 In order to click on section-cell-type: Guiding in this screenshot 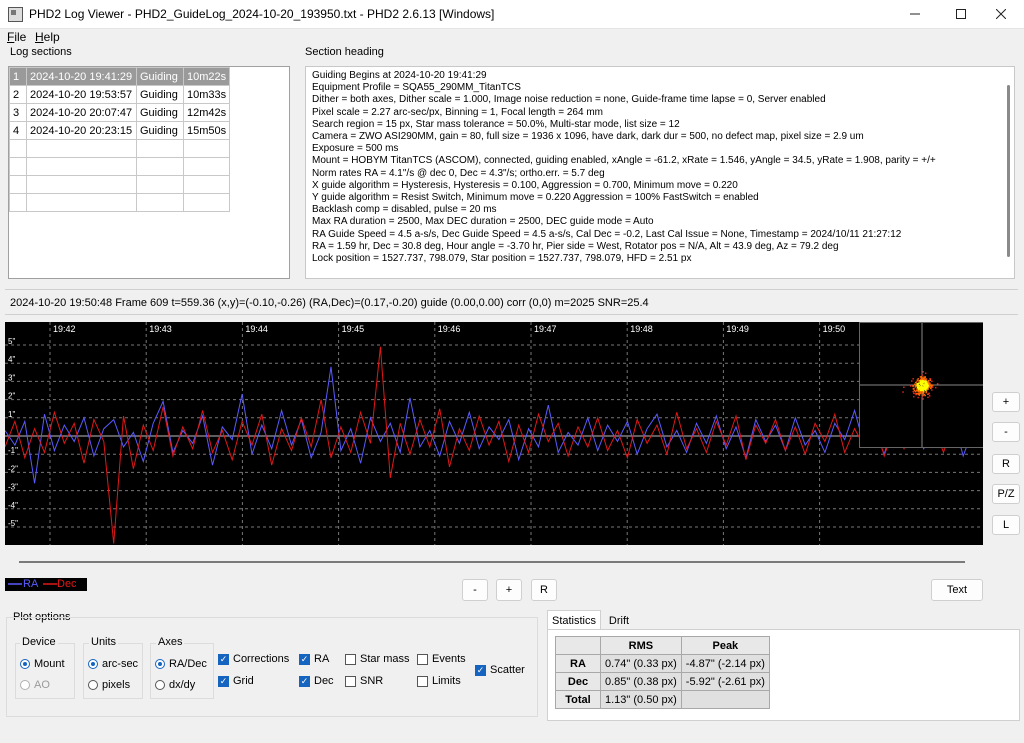, I will do `click(160, 76)`.